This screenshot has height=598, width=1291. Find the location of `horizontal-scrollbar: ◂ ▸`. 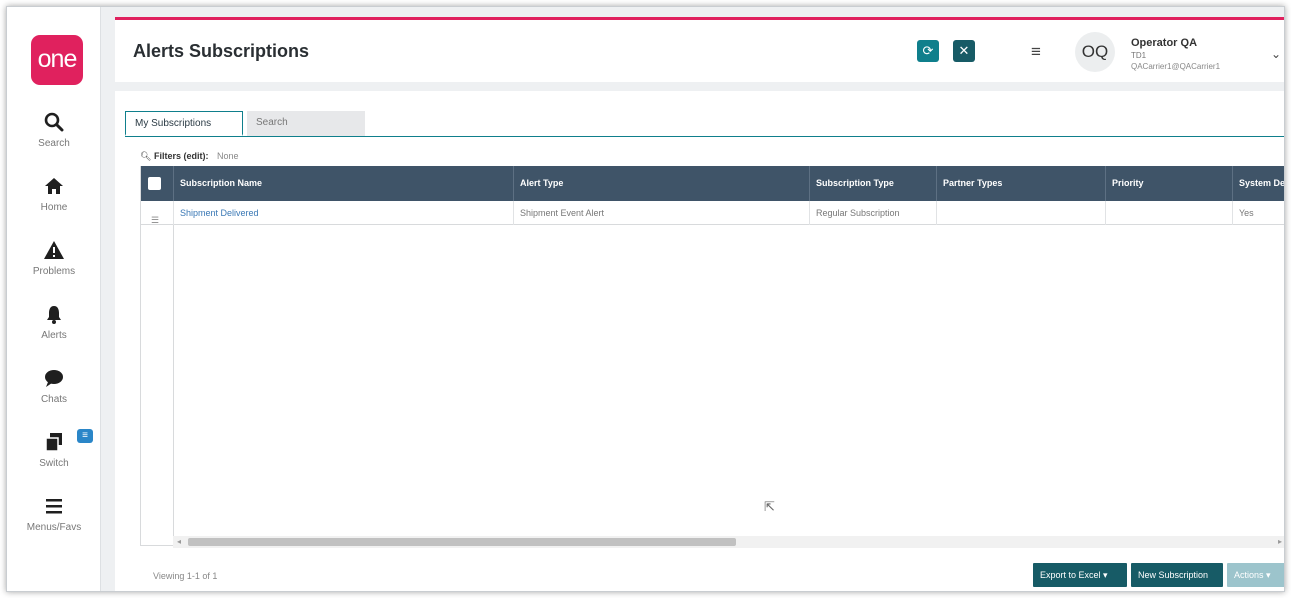

horizontal-scrollbar: ◂ ▸ is located at coordinates (728, 542).